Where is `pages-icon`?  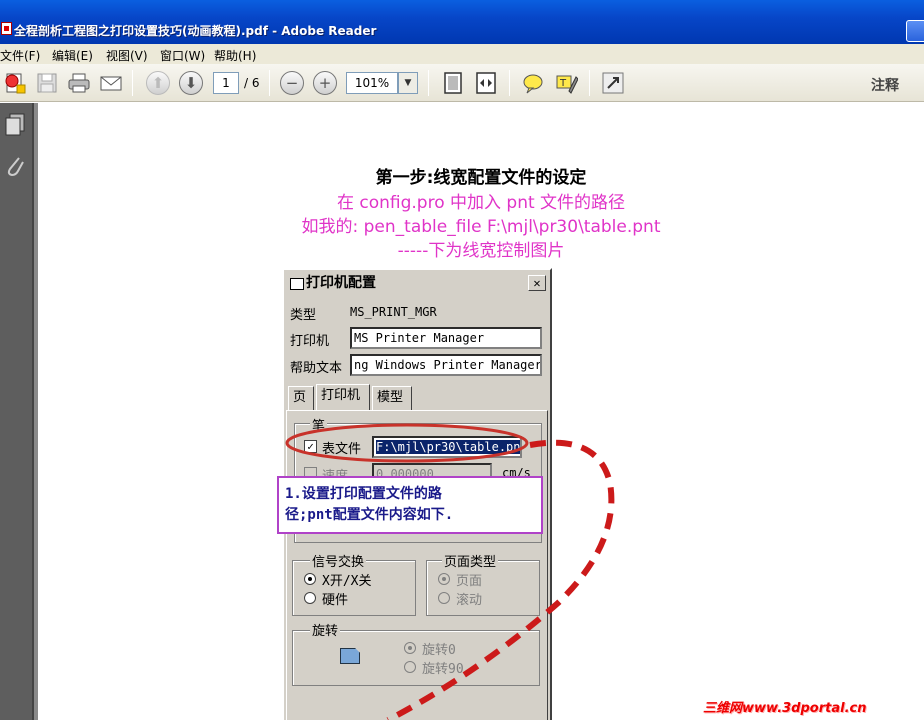 pages-icon is located at coordinates (15, 127).